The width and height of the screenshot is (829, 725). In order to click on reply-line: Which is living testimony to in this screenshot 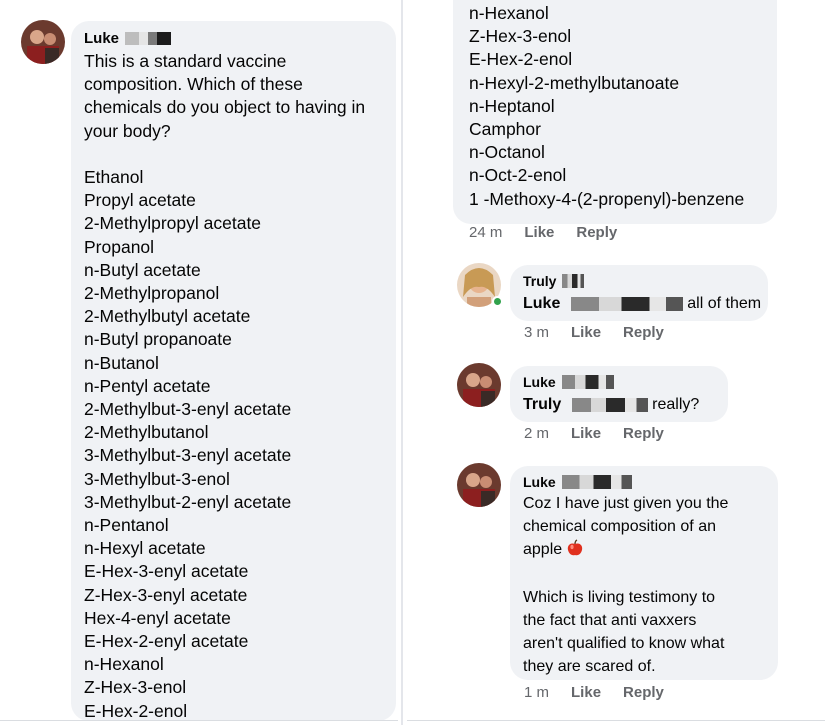, I will do `click(619, 598)`.